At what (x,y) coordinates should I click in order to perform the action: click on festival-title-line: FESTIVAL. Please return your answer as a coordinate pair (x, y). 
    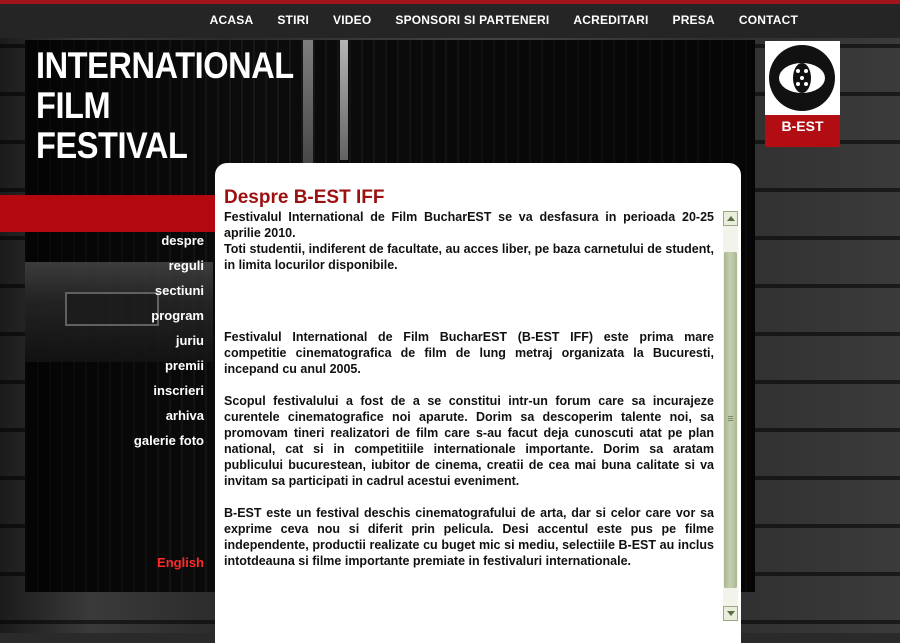
    Looking at the image, I should click on (112, 145).